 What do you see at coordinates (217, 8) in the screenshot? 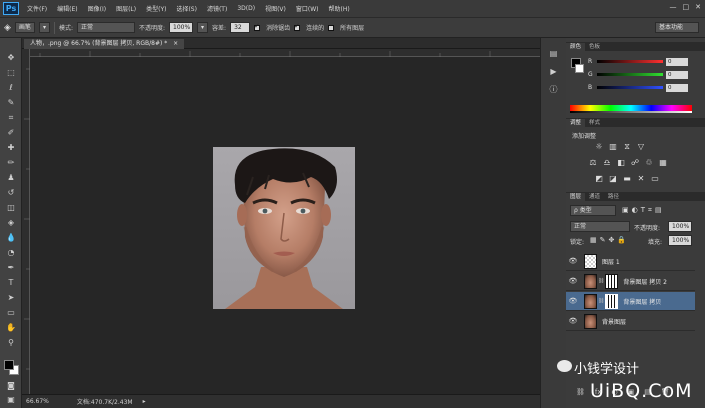
I see `menu-filter: 滤镜(T)` at bounding box center [217, 8].